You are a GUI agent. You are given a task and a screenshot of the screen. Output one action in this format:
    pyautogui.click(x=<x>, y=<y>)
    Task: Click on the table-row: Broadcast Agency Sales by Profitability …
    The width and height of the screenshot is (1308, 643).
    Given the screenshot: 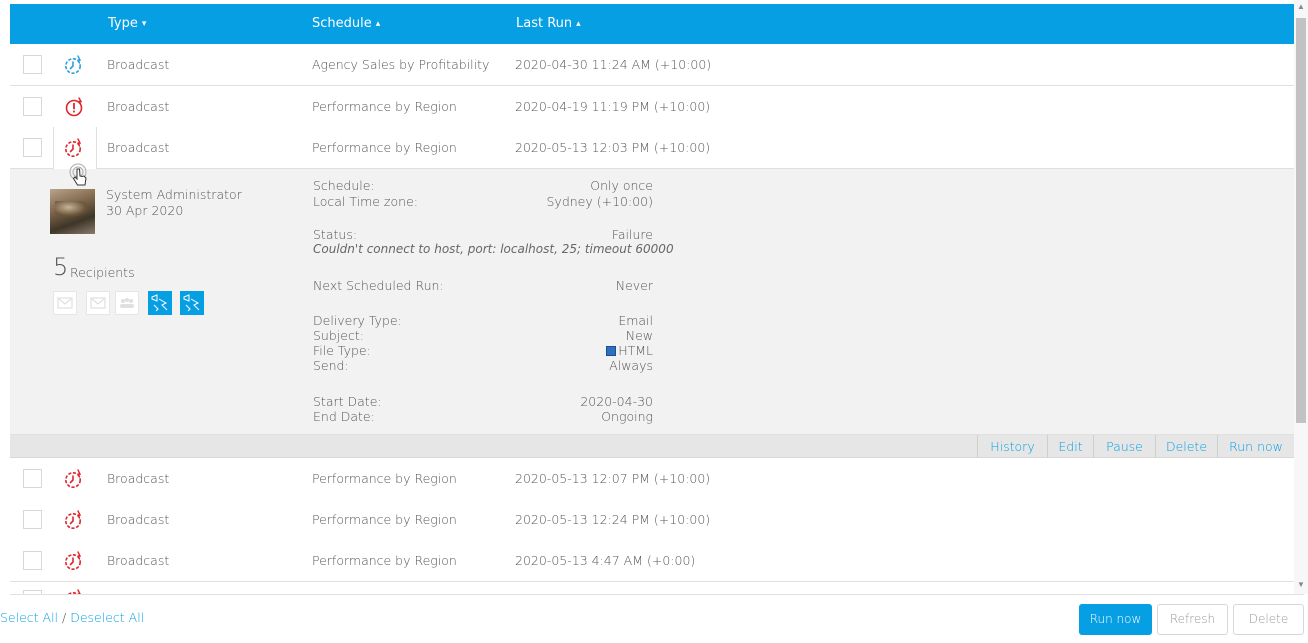 What is the action you would take?
    pyautogui.click(x=652, y=65)
    